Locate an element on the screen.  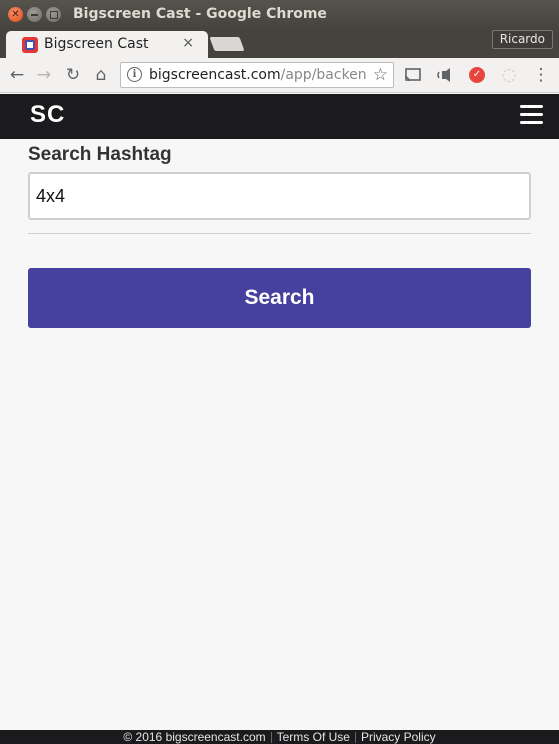
brand-logo: SC is located at coordinates (47, 115).